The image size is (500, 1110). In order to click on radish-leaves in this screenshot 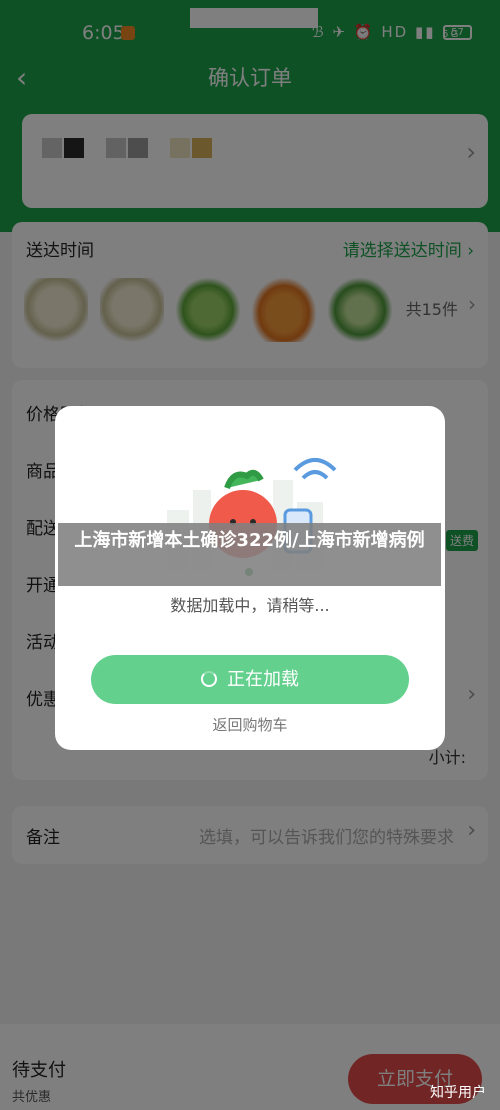, I will do `click(244, 479)`.